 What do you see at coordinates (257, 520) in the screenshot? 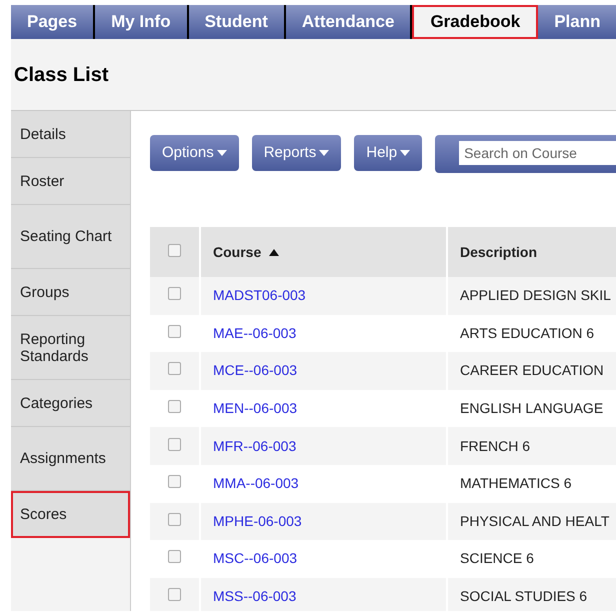
I see `course-link: MPHE-06-003` at bounding box center [257, 520].